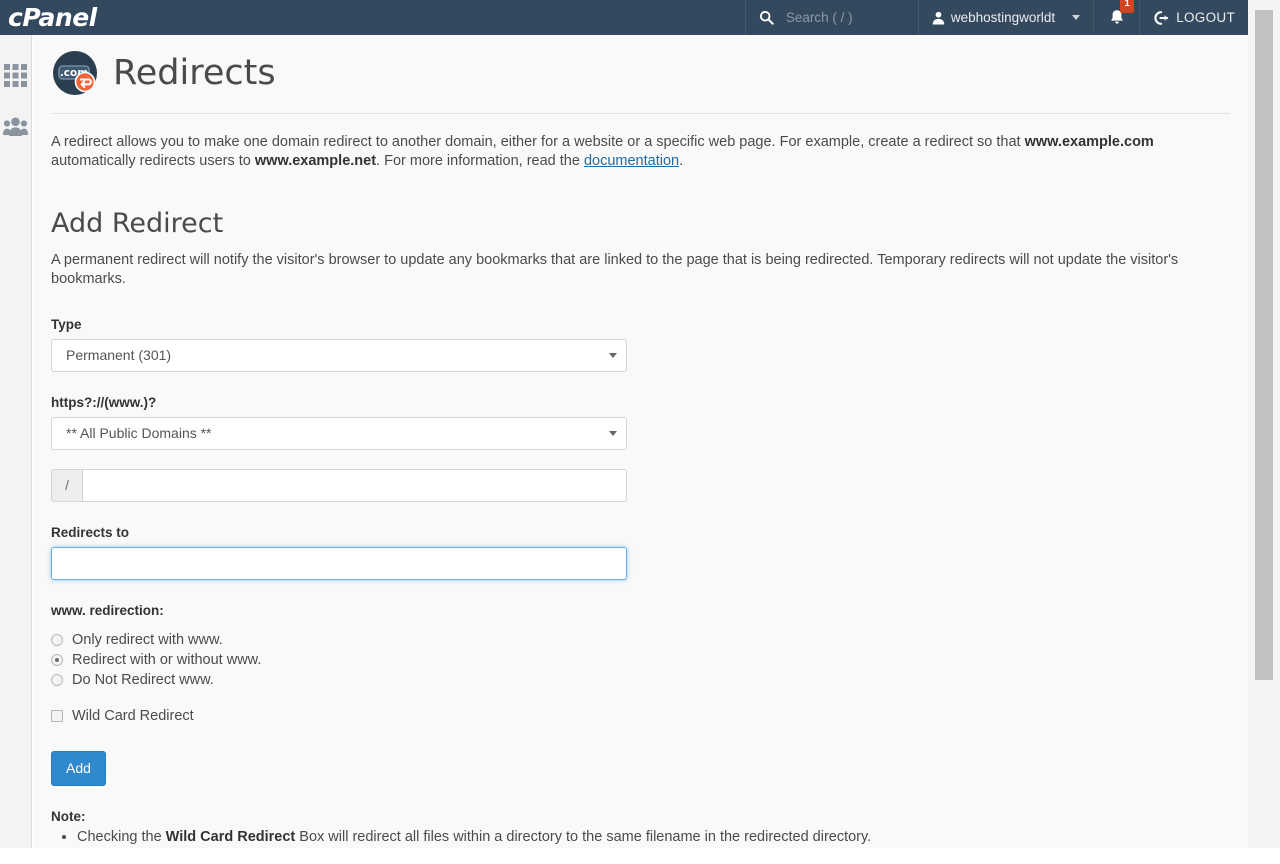  What do you see at coordinates (90, 532) in the screenshot?
I see `destination-label: Redirects to` at bounding box center [90, 532].